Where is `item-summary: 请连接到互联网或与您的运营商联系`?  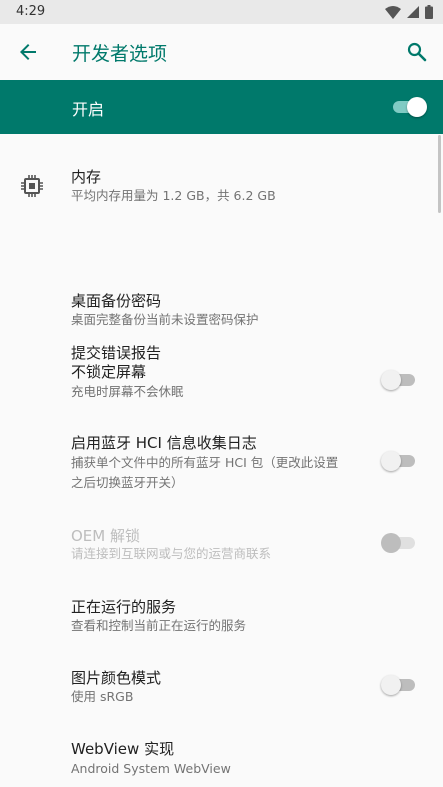 item-summary: 请连接到互联网或与您的运营商联系 is located at coordinates (171, 553).